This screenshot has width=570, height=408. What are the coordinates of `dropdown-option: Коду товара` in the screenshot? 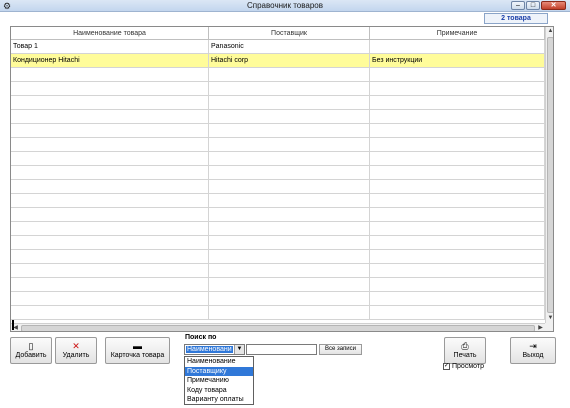 It's located at (219, 391).